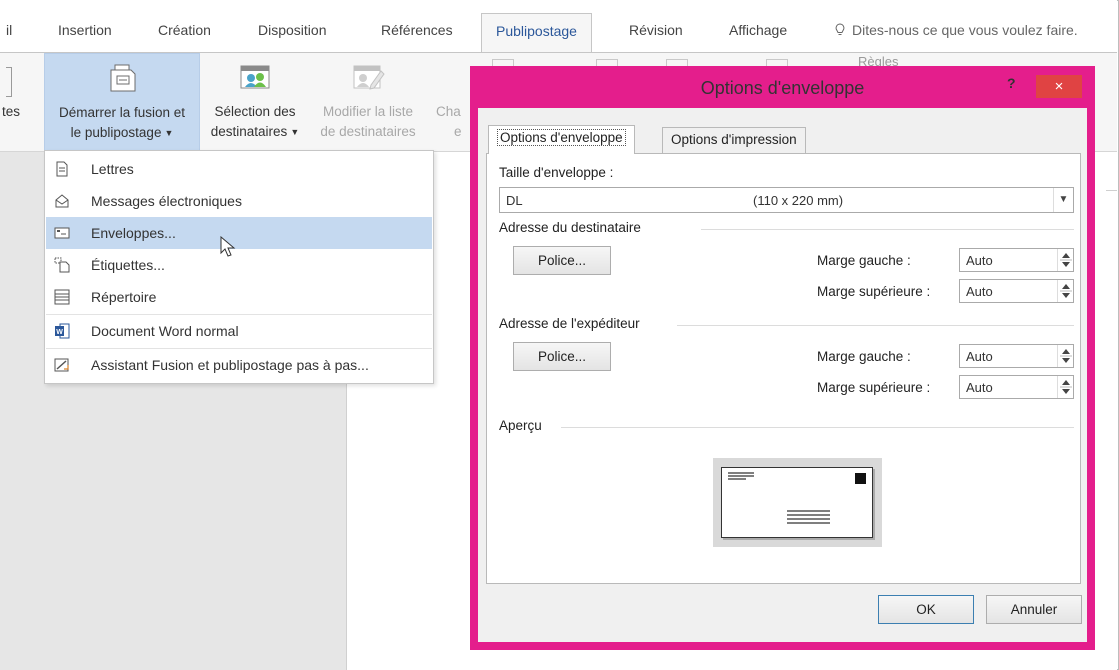 Image resolution: width=1119 pixels, height=670 pixels. Describe the element at coordinates (556, 172) in the screenshot. I see `envelope-size-label: Taille d'enveloppe :` at that location.